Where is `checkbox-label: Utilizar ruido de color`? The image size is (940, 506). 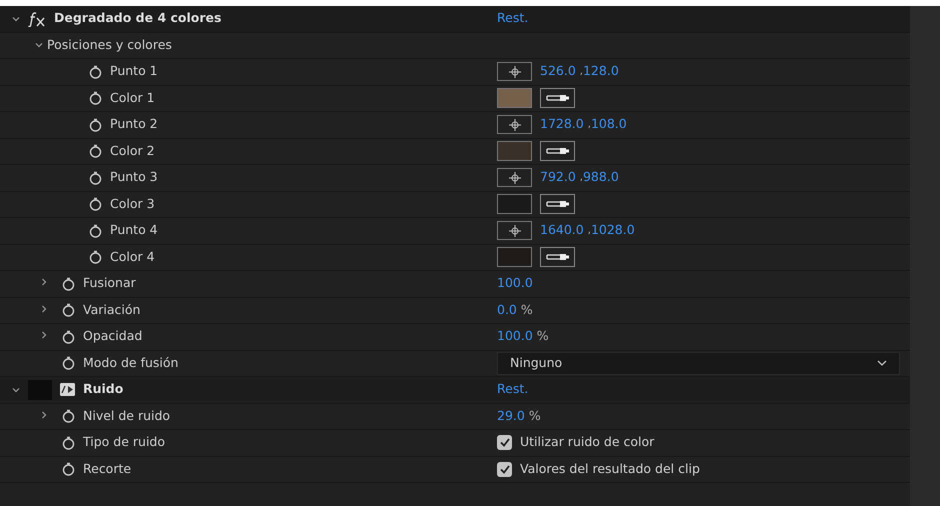
checkbox-label: Utilizar ruido de color is located at coordinates (587, 442).